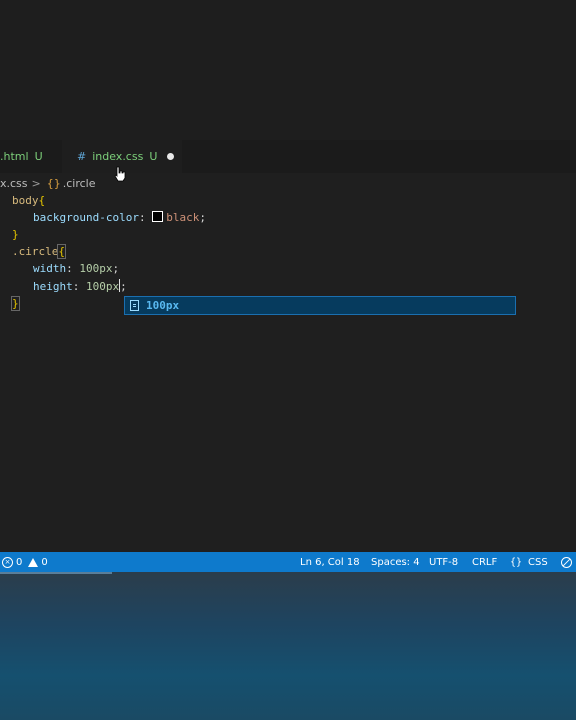 Image resolution: width=576 pixels, height=720 pixels. I want to click on breadcrumb-file: x.css, so click(14, 183).